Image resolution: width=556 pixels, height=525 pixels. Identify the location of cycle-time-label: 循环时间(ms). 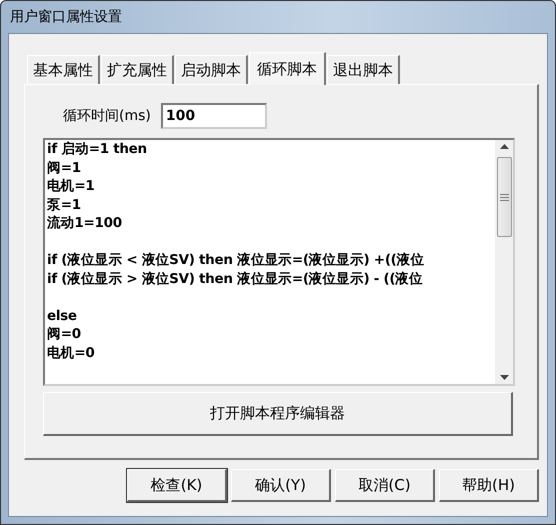
(107, 116).